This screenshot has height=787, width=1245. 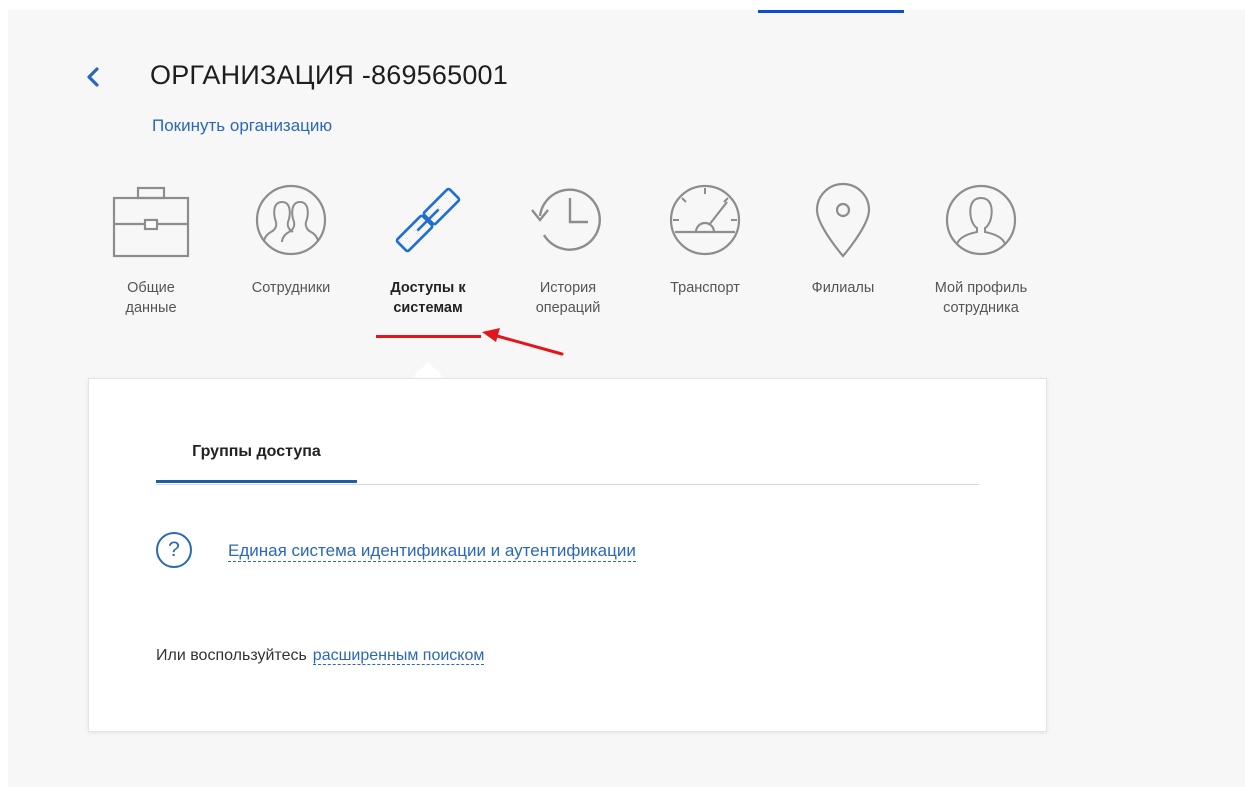 What do you see at coordinates (566, 219) in the screenshot?
I see `history-clock-icon` at bounding box center [566, 219].